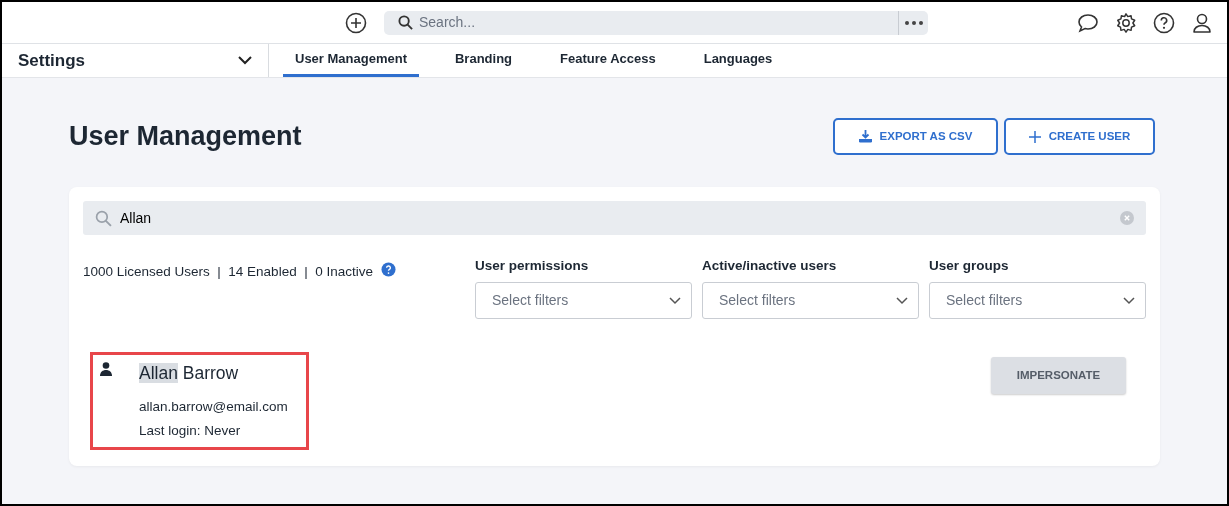 This screenshot has height=506, width=1229. What do you see at coordinates (1034, 136) in the screenshot?
I see `plus-icon` at bounding box center [1034, 136].